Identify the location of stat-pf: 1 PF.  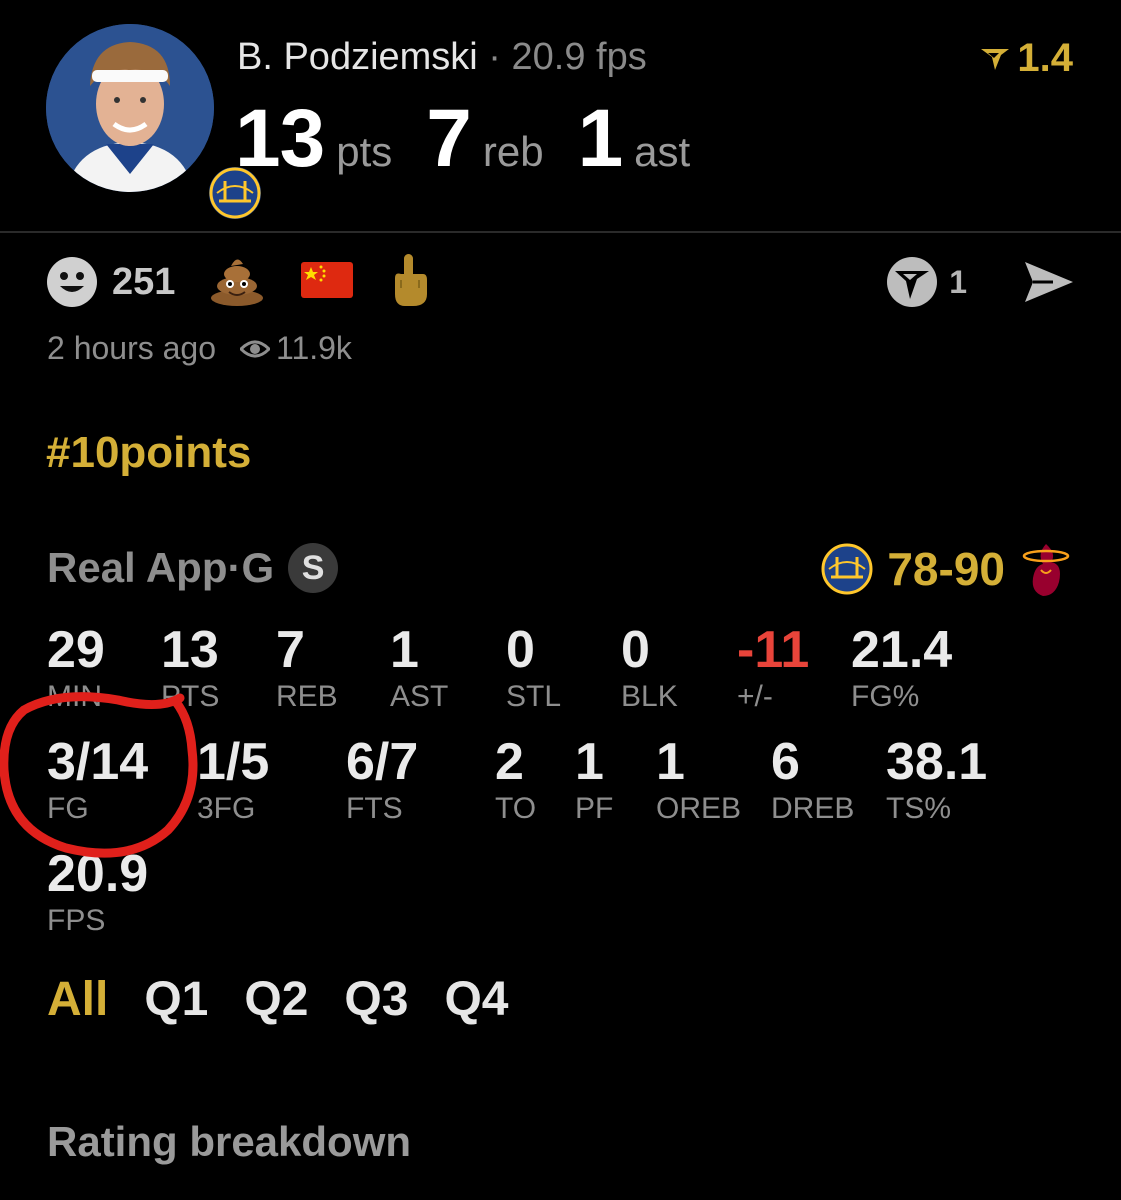
(594, 780).